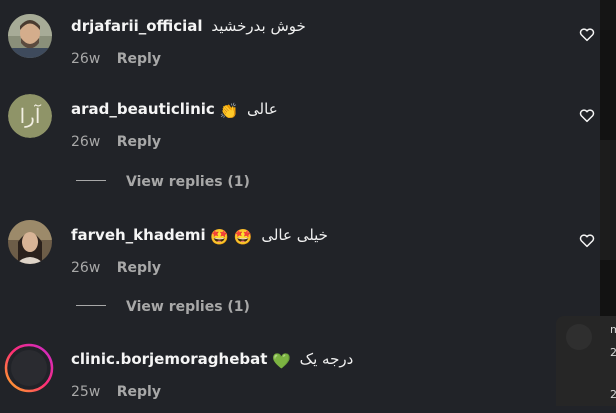  I want to click on comment-username: drjafarii_official, so click(137, 26).